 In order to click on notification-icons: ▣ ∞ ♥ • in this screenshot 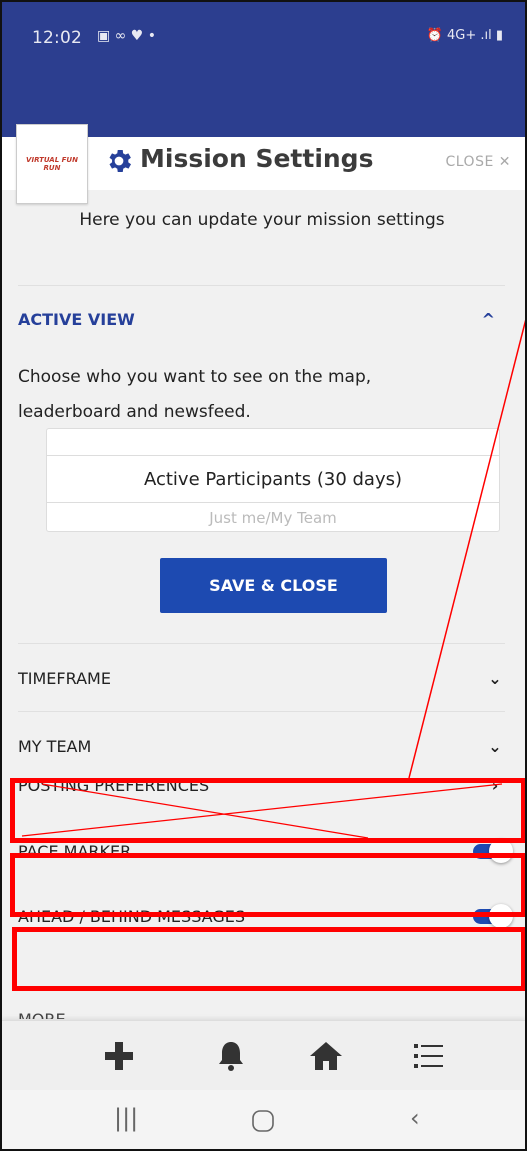, I will do `click(127, 36)`.